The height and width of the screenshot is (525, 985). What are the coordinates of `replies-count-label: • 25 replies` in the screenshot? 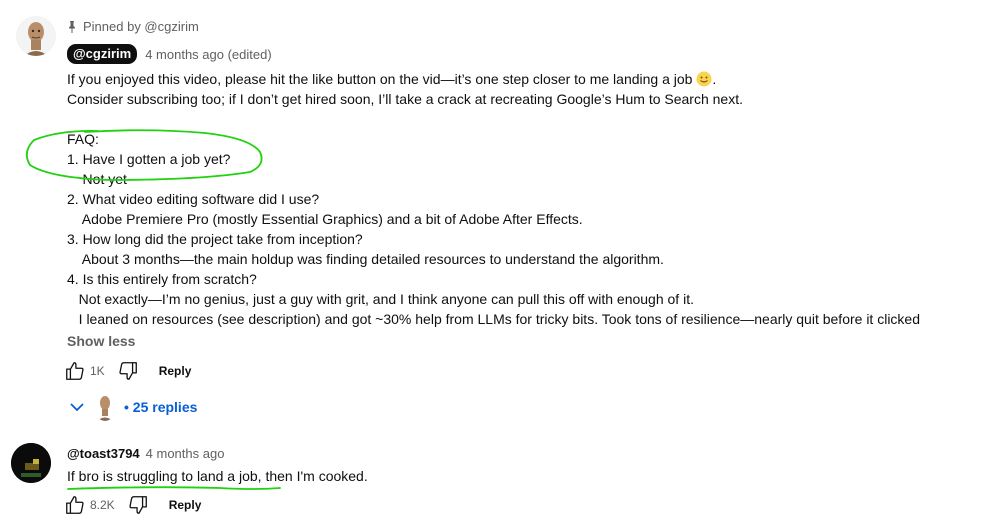 It's located at (161, 407).